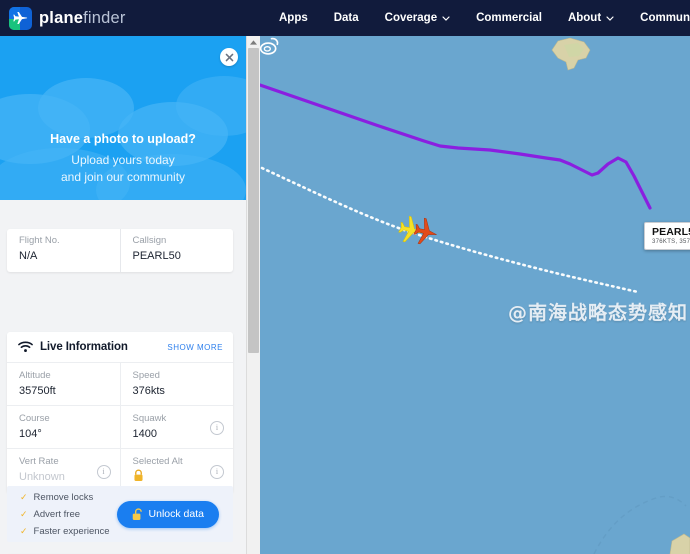  Describe the element at coordinates (34, 418) in the screenshot. I see `course-label: Course` at that location.